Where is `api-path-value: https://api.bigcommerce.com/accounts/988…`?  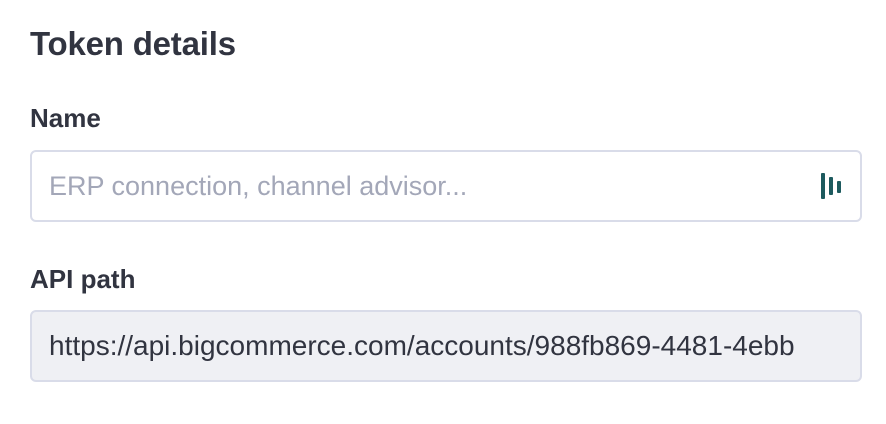 api-path-value: https://api.bigcommerce.com/accounts/988… is located at coordinates (413, 346).